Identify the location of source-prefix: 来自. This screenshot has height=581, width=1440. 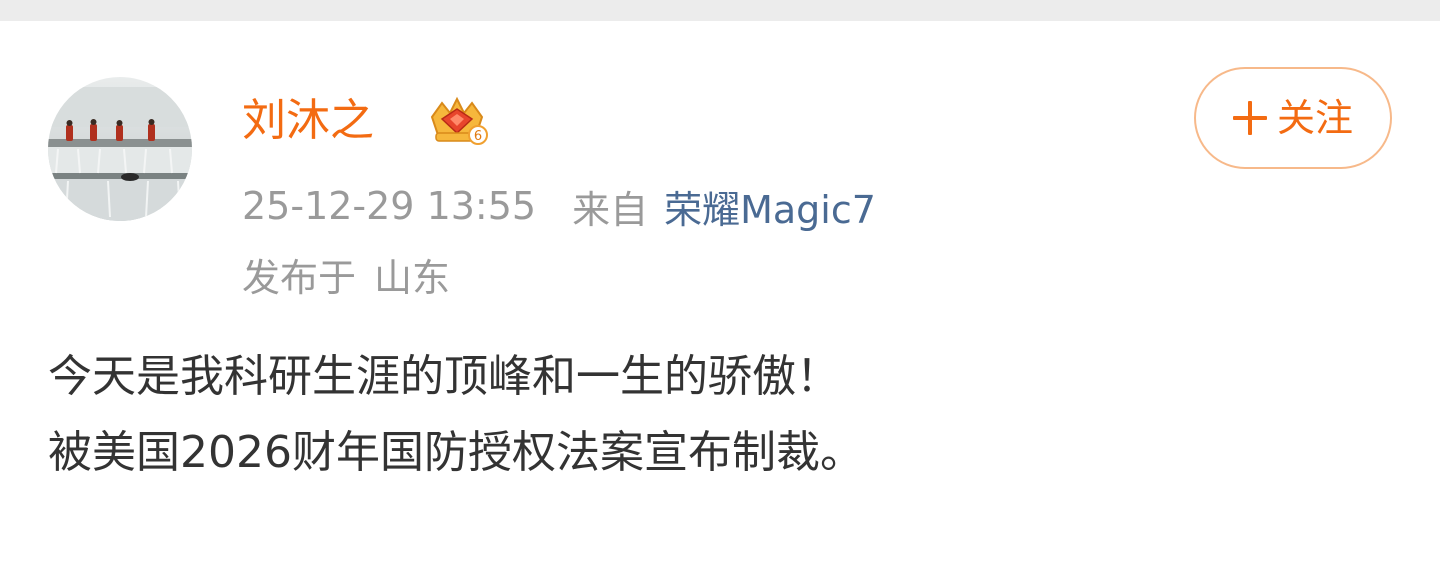
(610, 209).